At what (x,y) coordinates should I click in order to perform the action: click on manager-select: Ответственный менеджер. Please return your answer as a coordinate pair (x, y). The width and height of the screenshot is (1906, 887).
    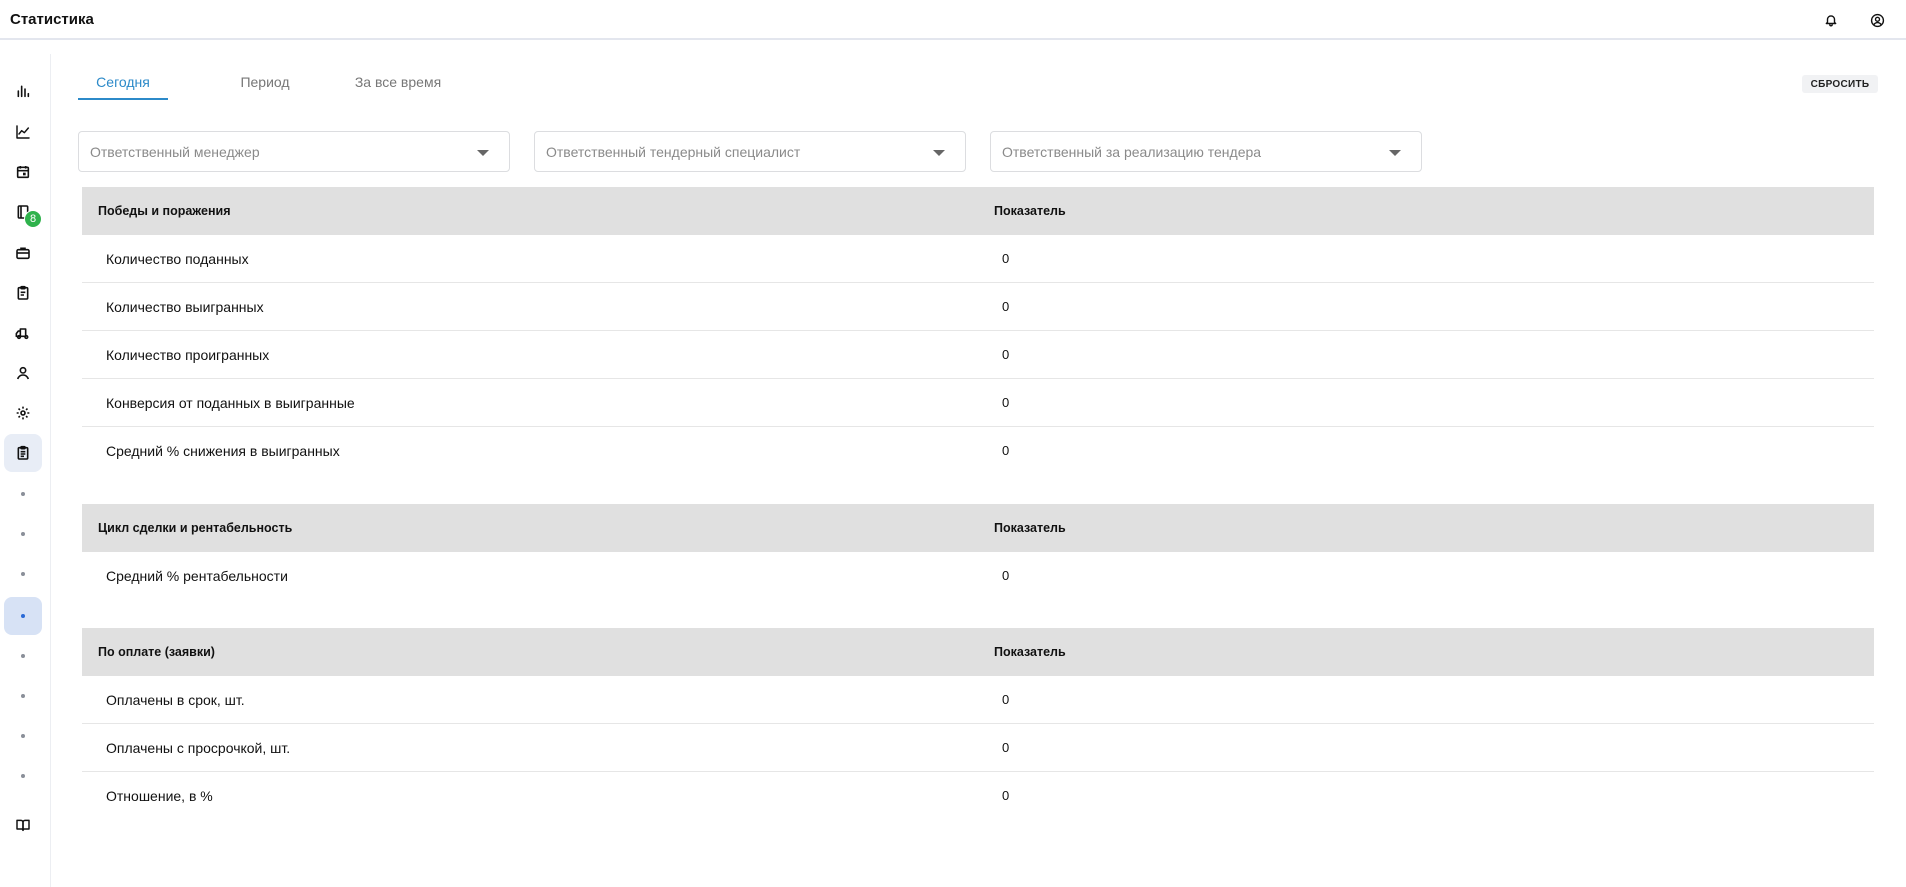
    Looking at the image, I should click on (294, 151).